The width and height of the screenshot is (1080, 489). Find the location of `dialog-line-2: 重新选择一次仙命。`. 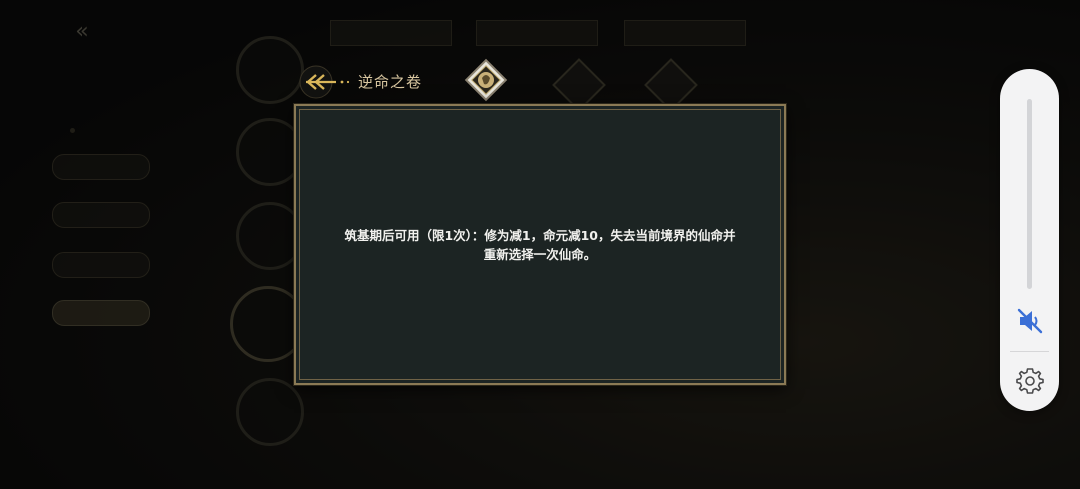

dialog-line-2: 重新选择一次仙命。 is located at coordinates (540, 254).